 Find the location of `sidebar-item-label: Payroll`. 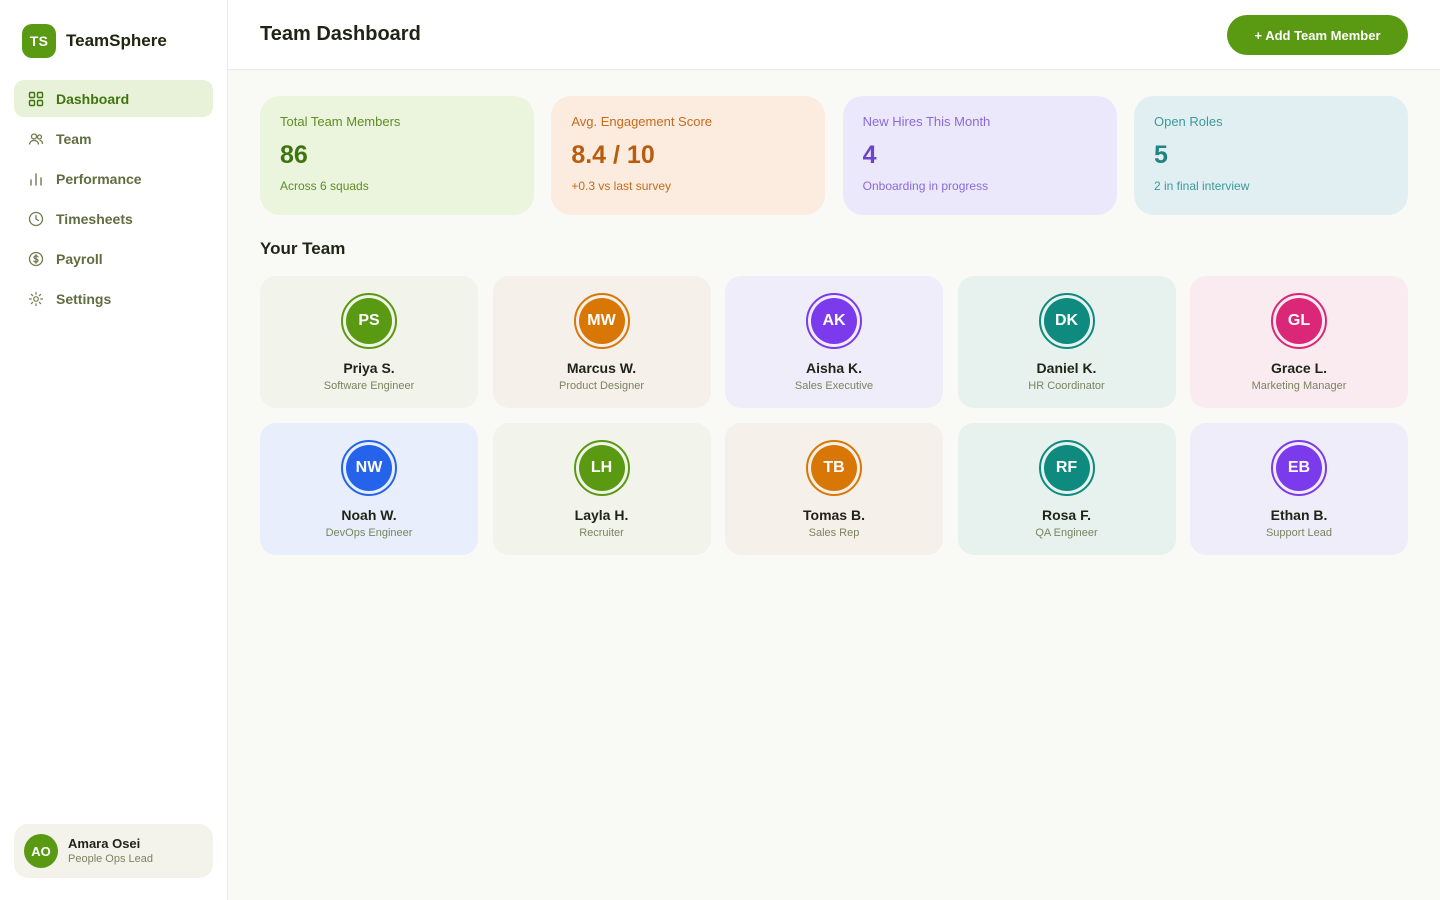

sidebar-item-label: Payroll is located at coordinates (79, 258).